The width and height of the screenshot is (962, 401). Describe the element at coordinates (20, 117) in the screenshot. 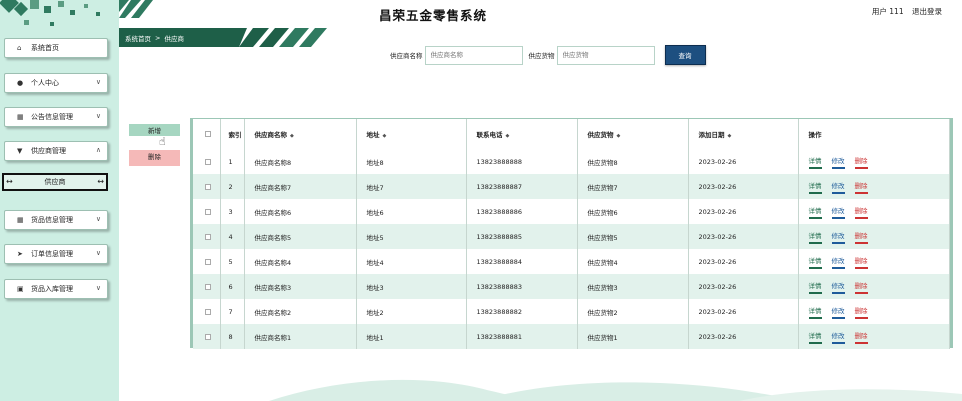

I see `grid-icon: ▦` at that location.